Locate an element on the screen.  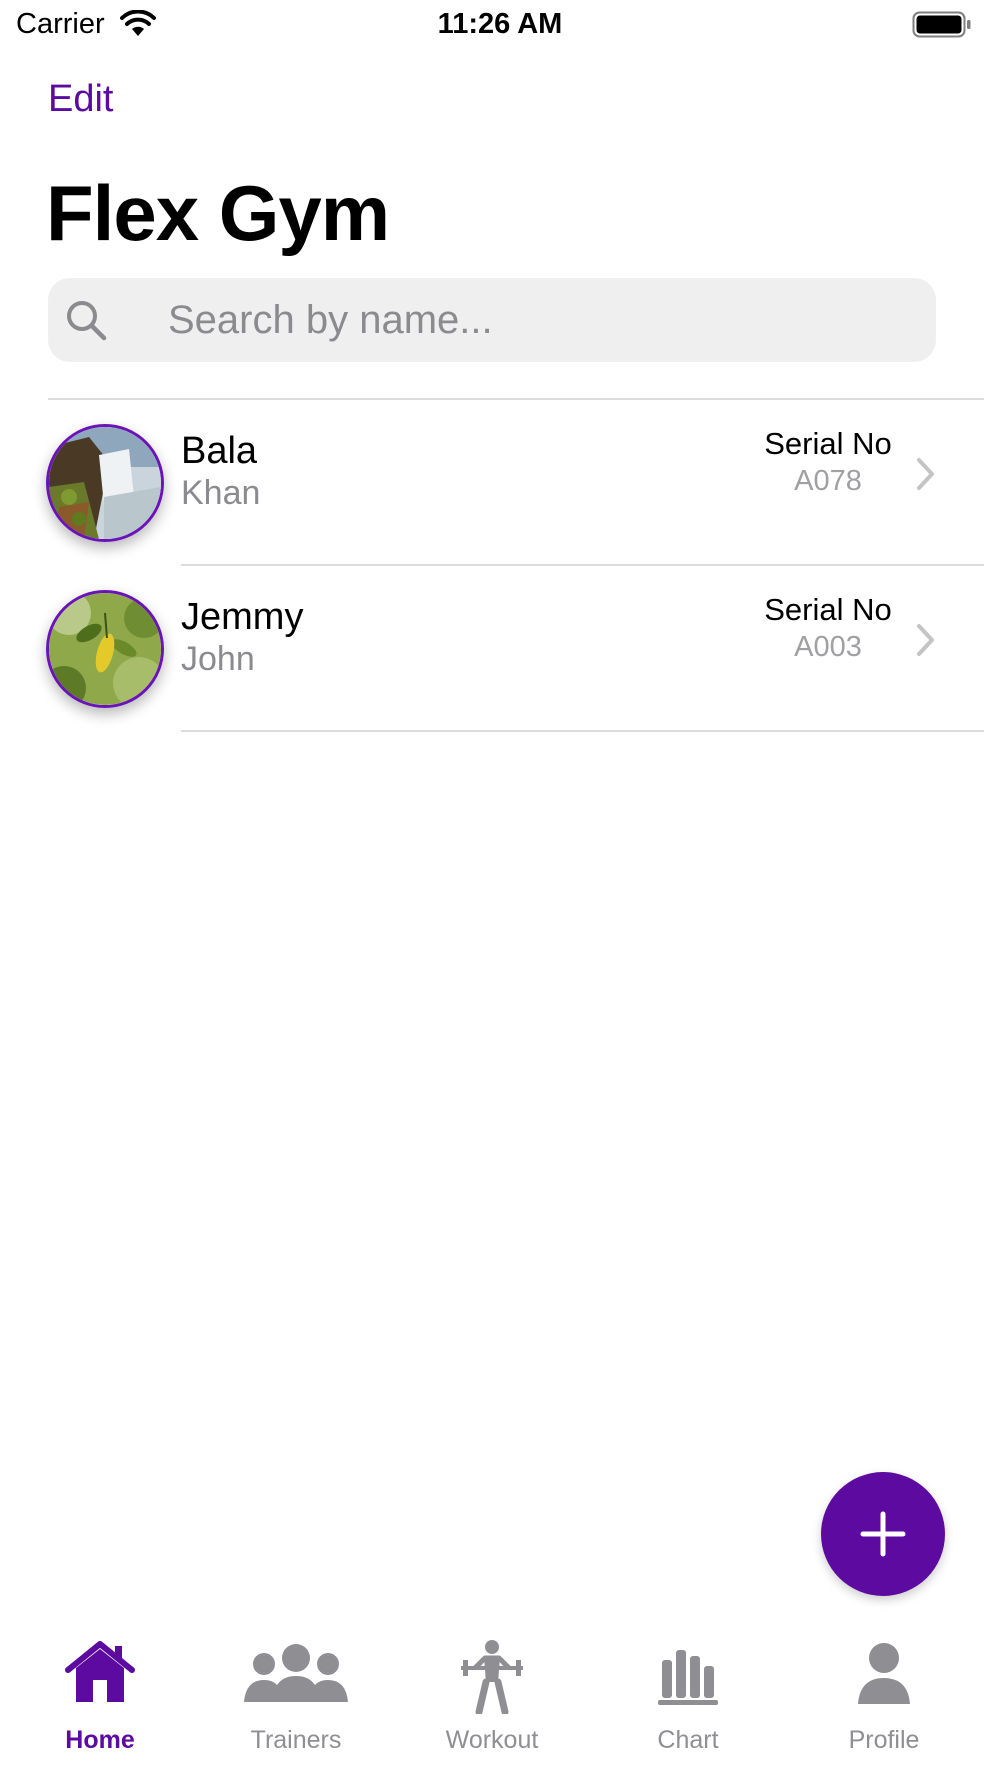
tab-bar: Home Trainers Workout Chart Profile is located at coordinates (500, 1704).